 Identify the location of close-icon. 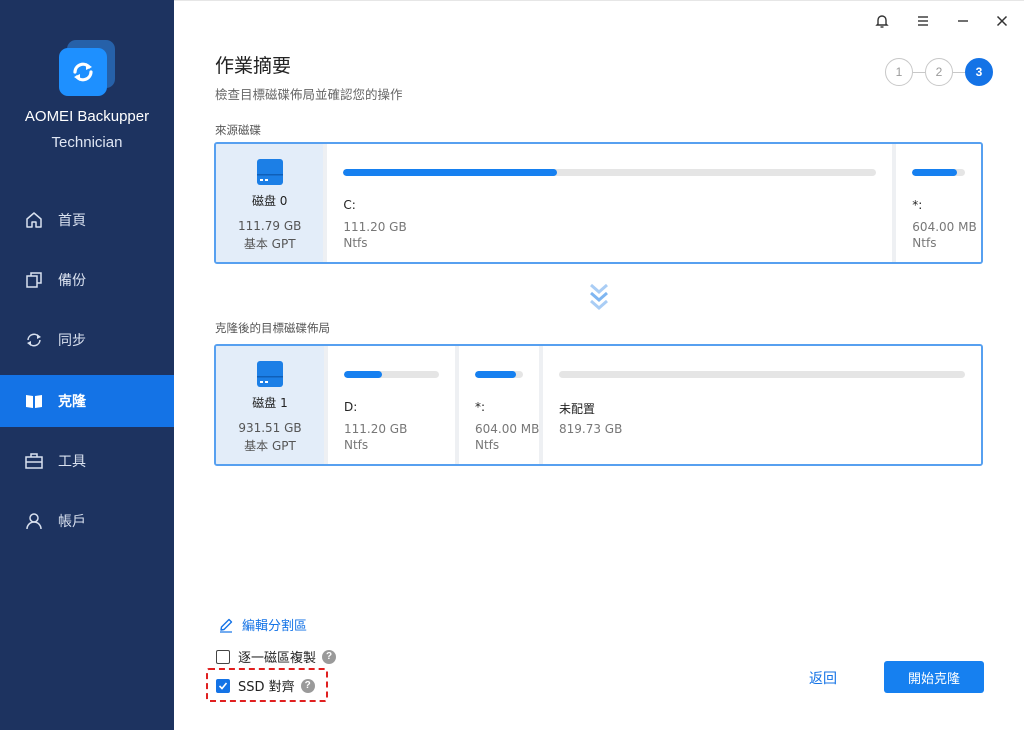
(1002, 21).